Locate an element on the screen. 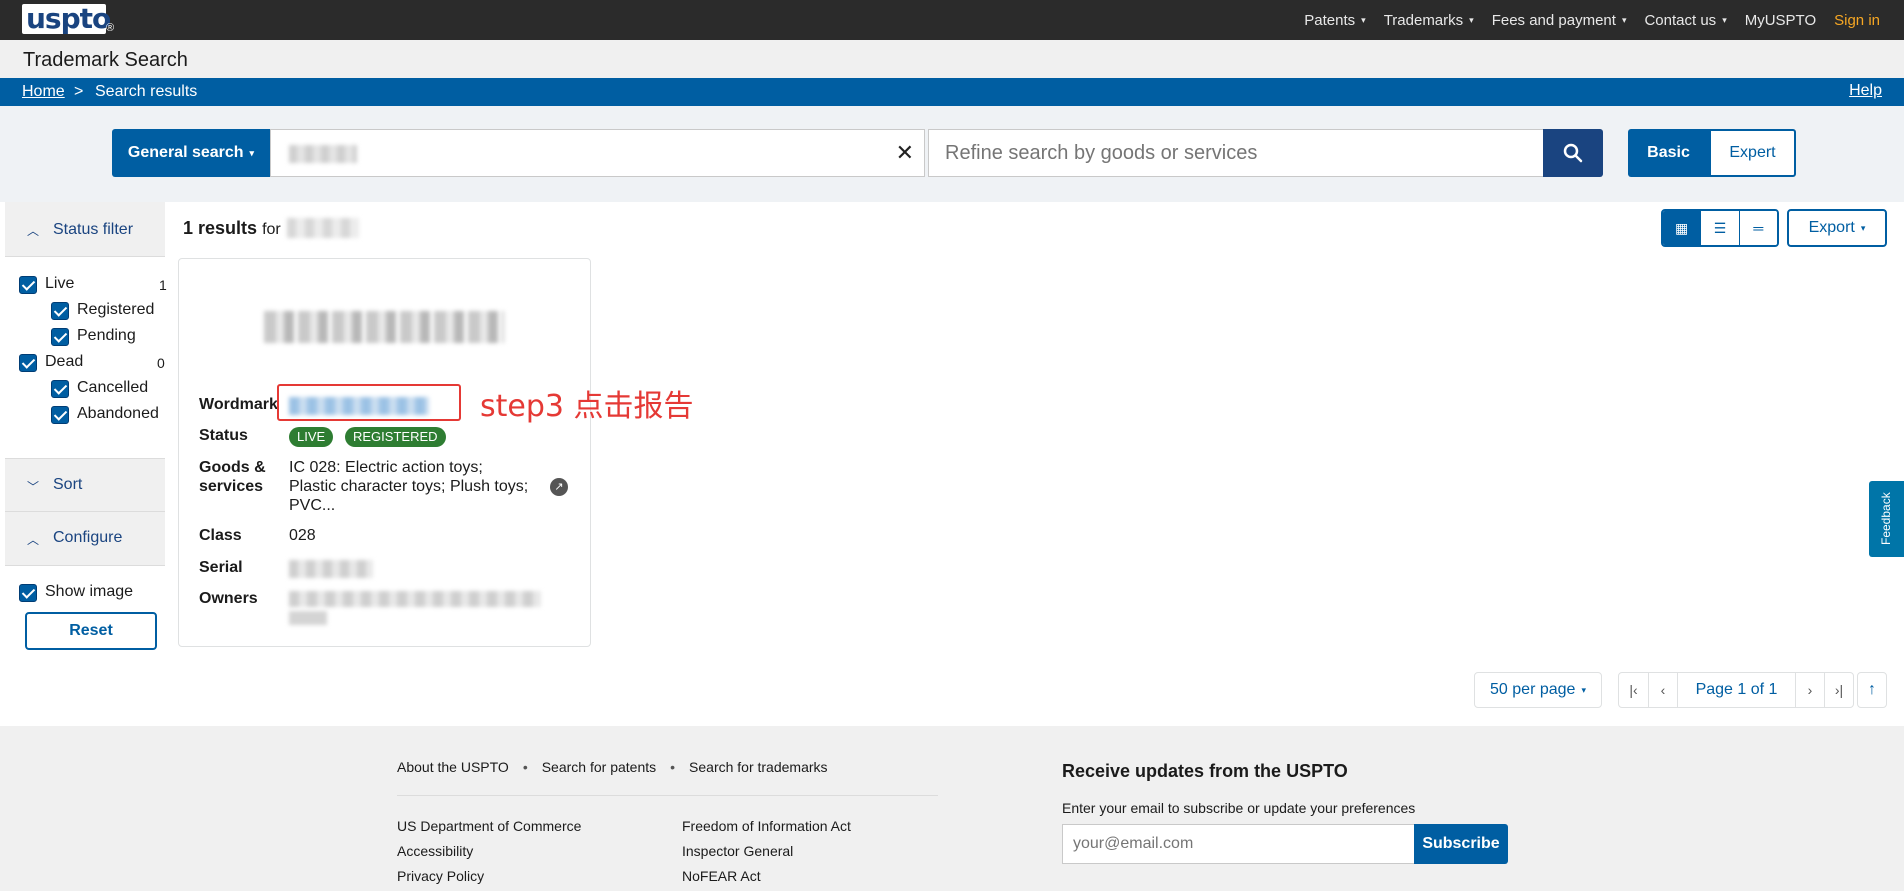  show-image-checkbox is located at coordinates (28, 593).